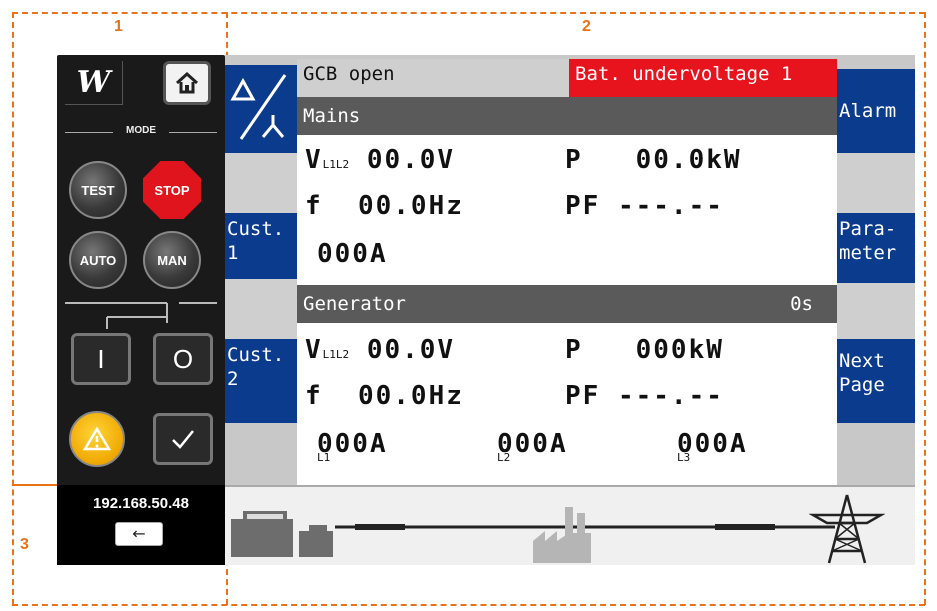 This screenshot has width=937, height=611. I want to click on zone-border-top, so click(468, 13).